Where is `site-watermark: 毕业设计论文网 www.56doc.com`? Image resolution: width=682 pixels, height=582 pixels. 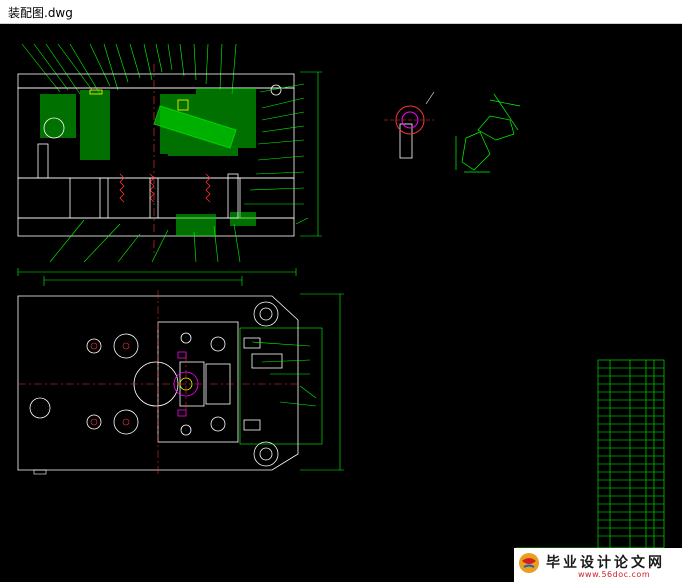 site-watermark: 毕业设计论文网 www.56doc.com is located at coordinates (598, 565).